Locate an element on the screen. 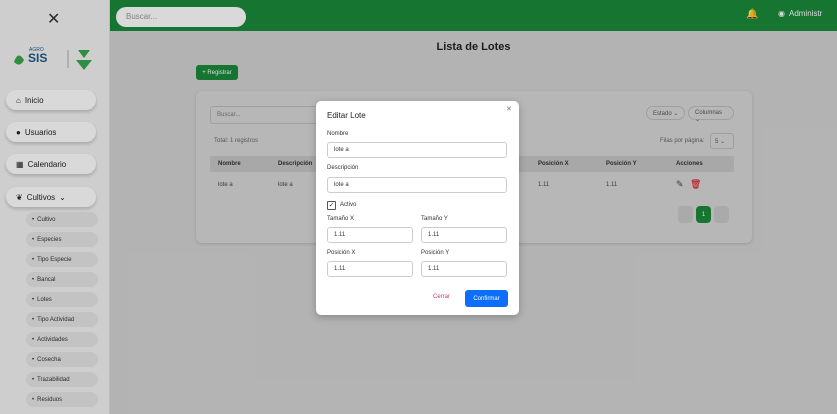  confirmar-button: Confirmar is located at coordinates (486, 298).